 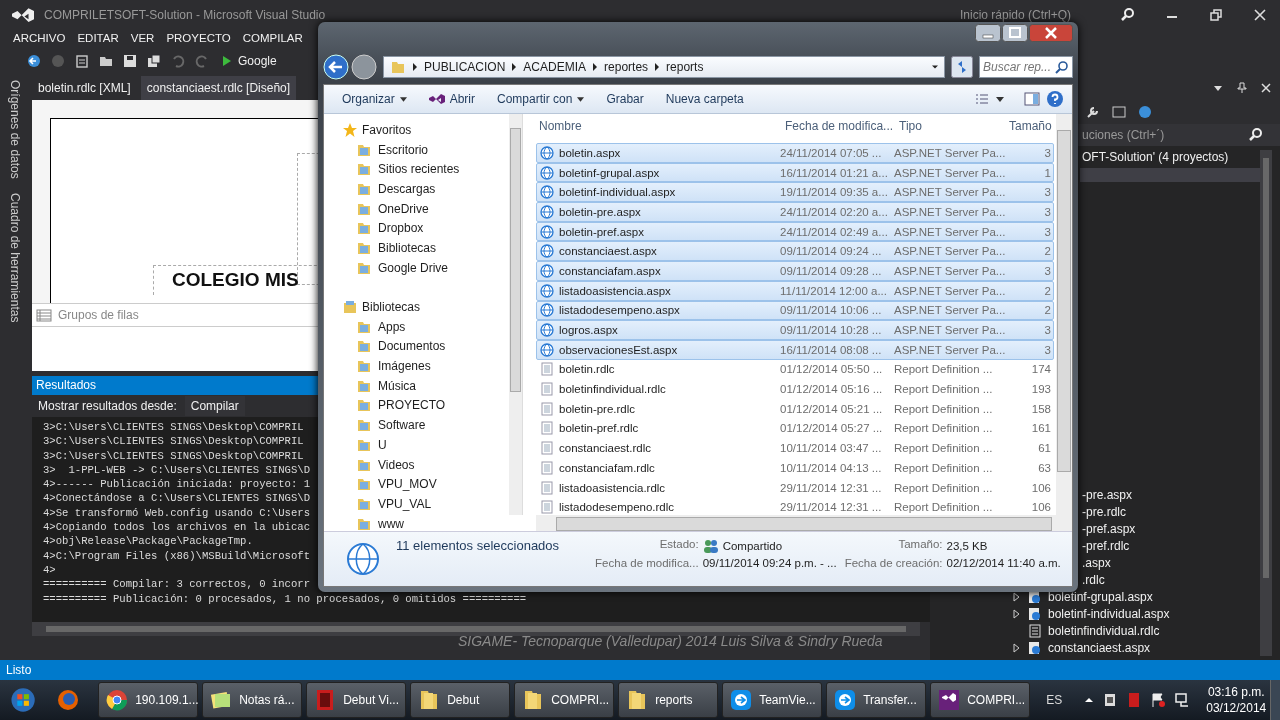 I want to click on nav-item: Dropbox, so click(x=416, y=228).